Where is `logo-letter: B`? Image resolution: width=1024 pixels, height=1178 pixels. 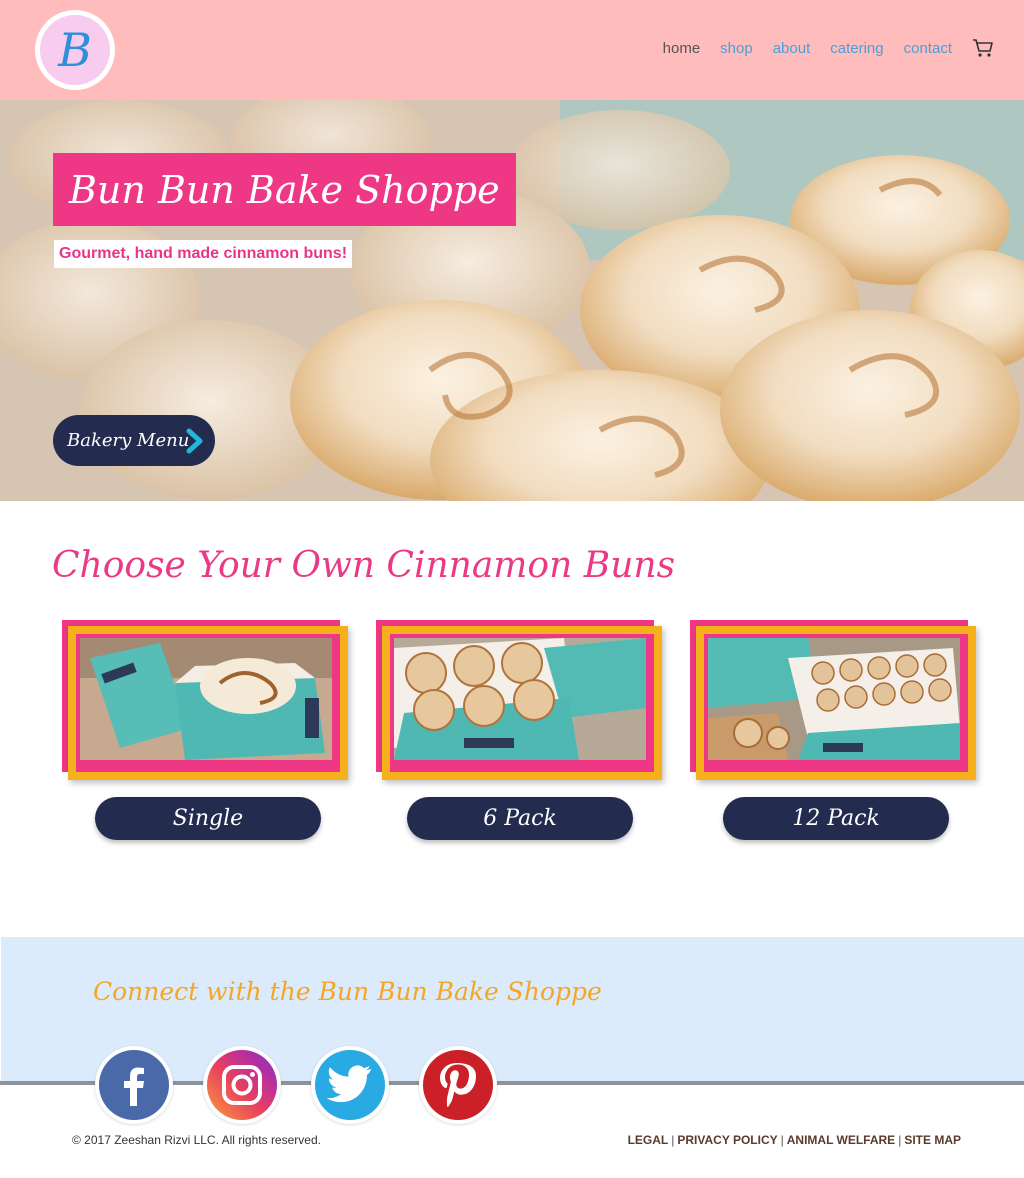 logo-letter: B is located at coordinates (75, 50).